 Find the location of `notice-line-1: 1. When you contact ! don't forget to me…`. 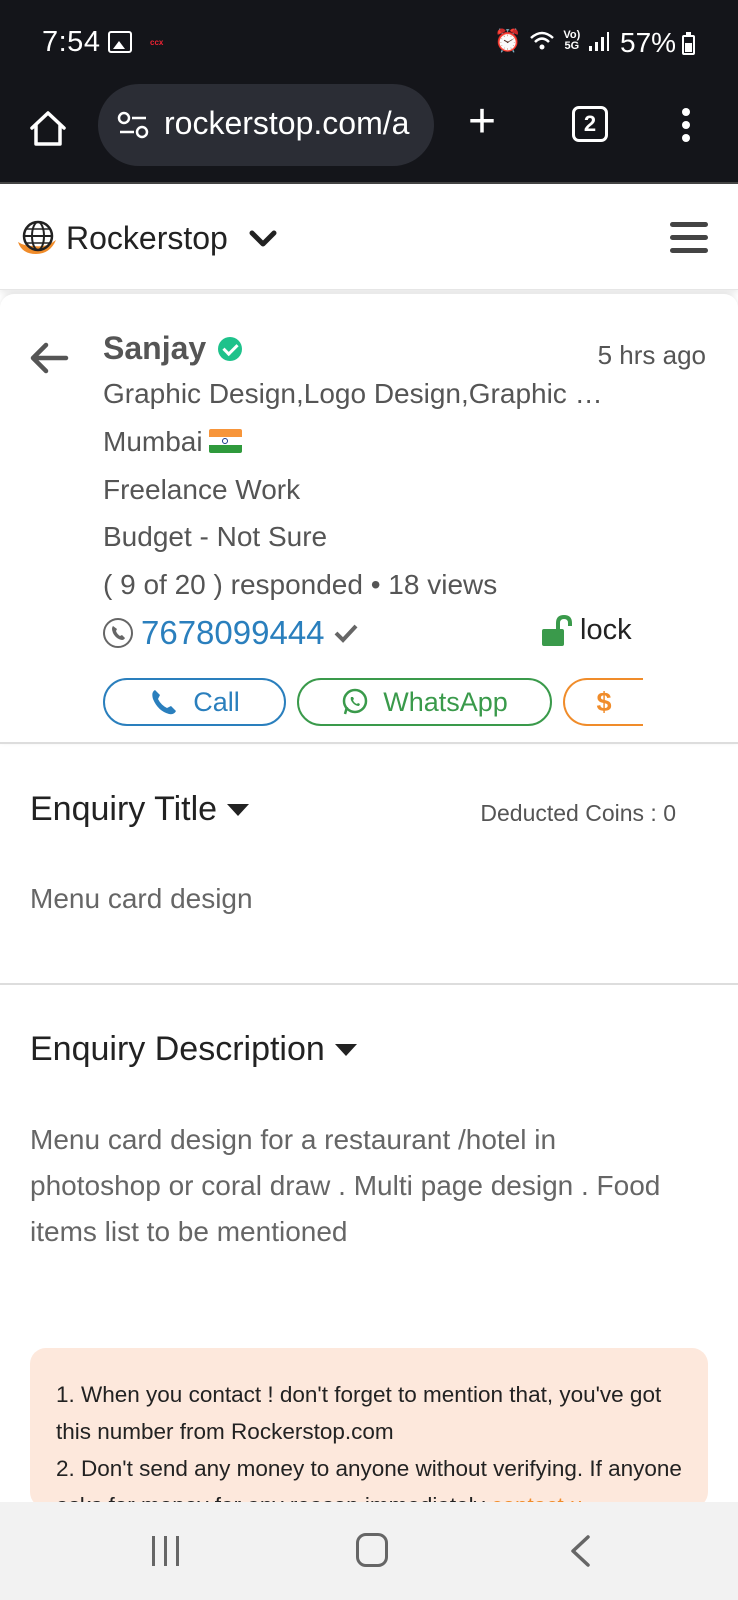

notice-line-1: 1. When you contact ! don't forget to me… is located at coordinates (359, 1413).